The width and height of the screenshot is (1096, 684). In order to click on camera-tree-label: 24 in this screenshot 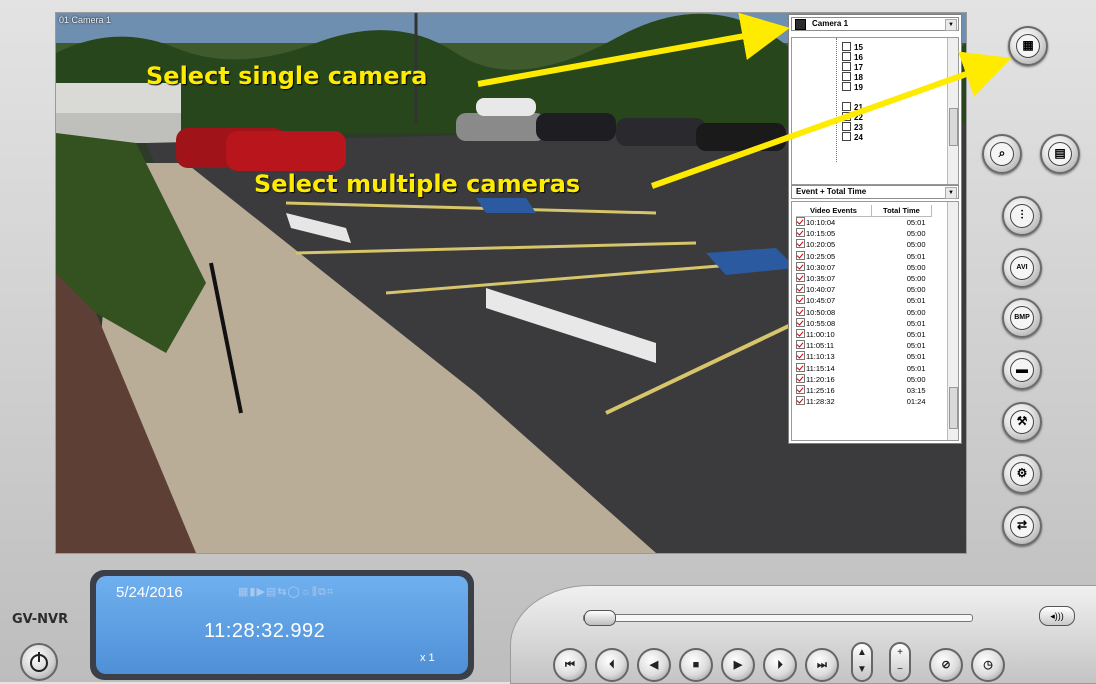, I will do `click(858, 137)`.